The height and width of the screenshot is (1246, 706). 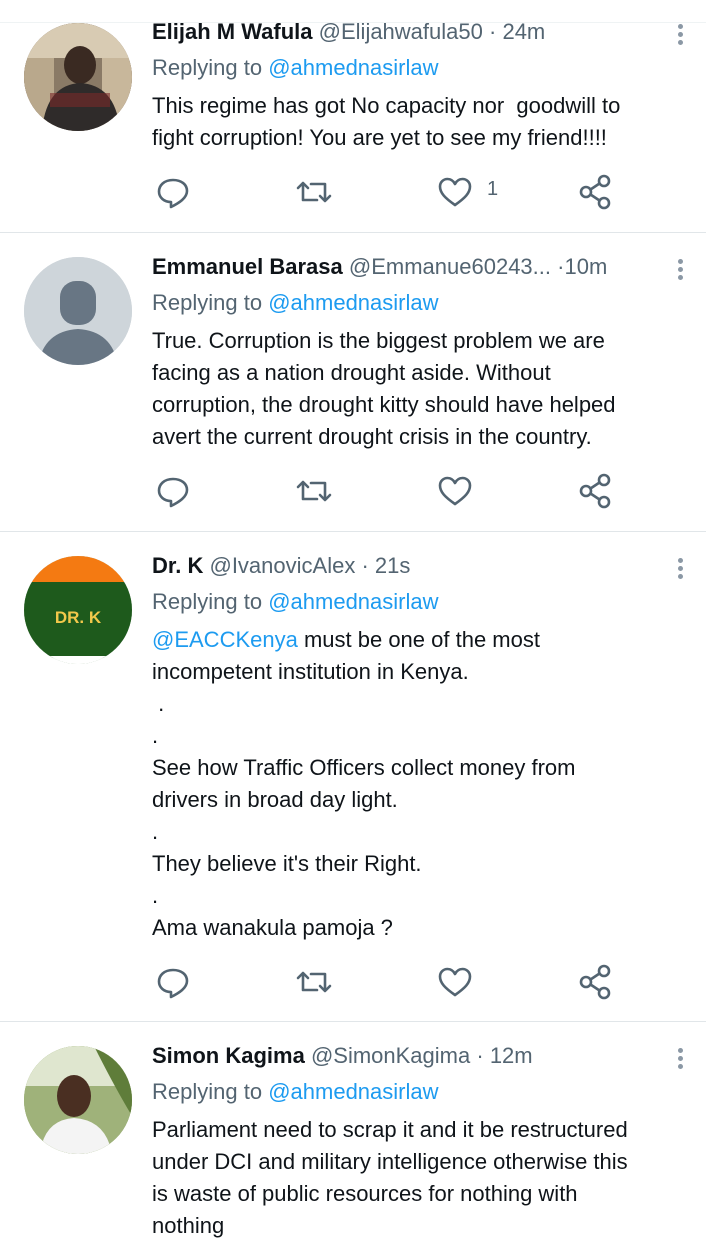 I want to click on author-handle: @Elijahwafula50, so click(x=401, y=31).